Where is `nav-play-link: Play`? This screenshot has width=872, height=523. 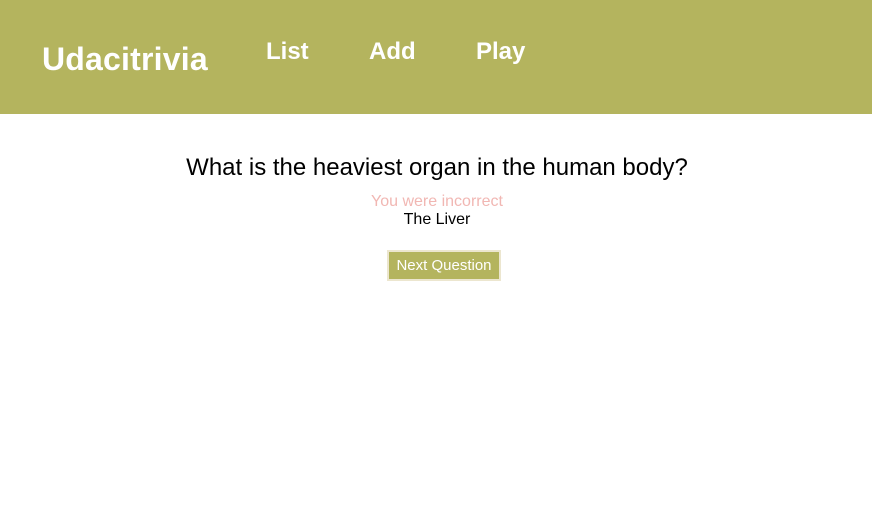
nav-play-link: Play is located at coordinates (500, 52).